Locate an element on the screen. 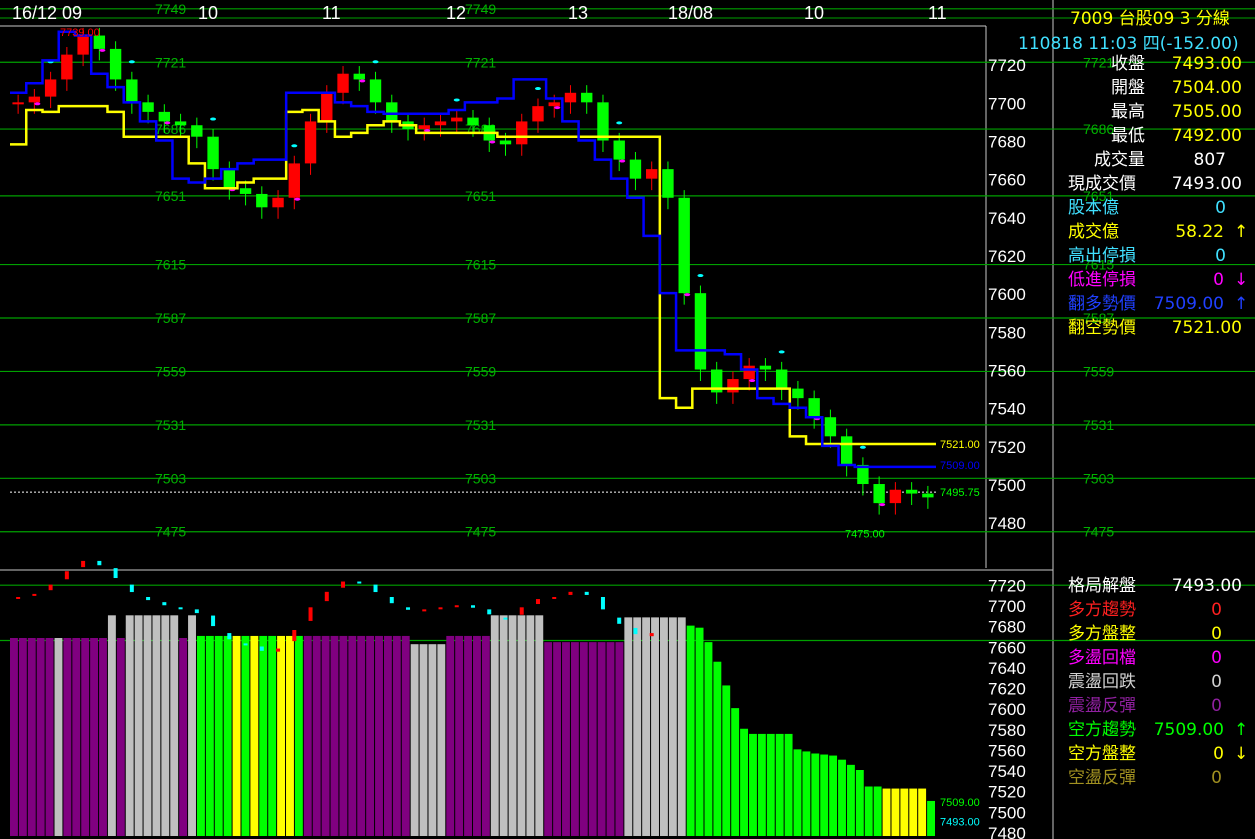 This screenshot has height=839, width=1255. state-row: 空盪反彈 0 is located at coordinates (1155, 778).